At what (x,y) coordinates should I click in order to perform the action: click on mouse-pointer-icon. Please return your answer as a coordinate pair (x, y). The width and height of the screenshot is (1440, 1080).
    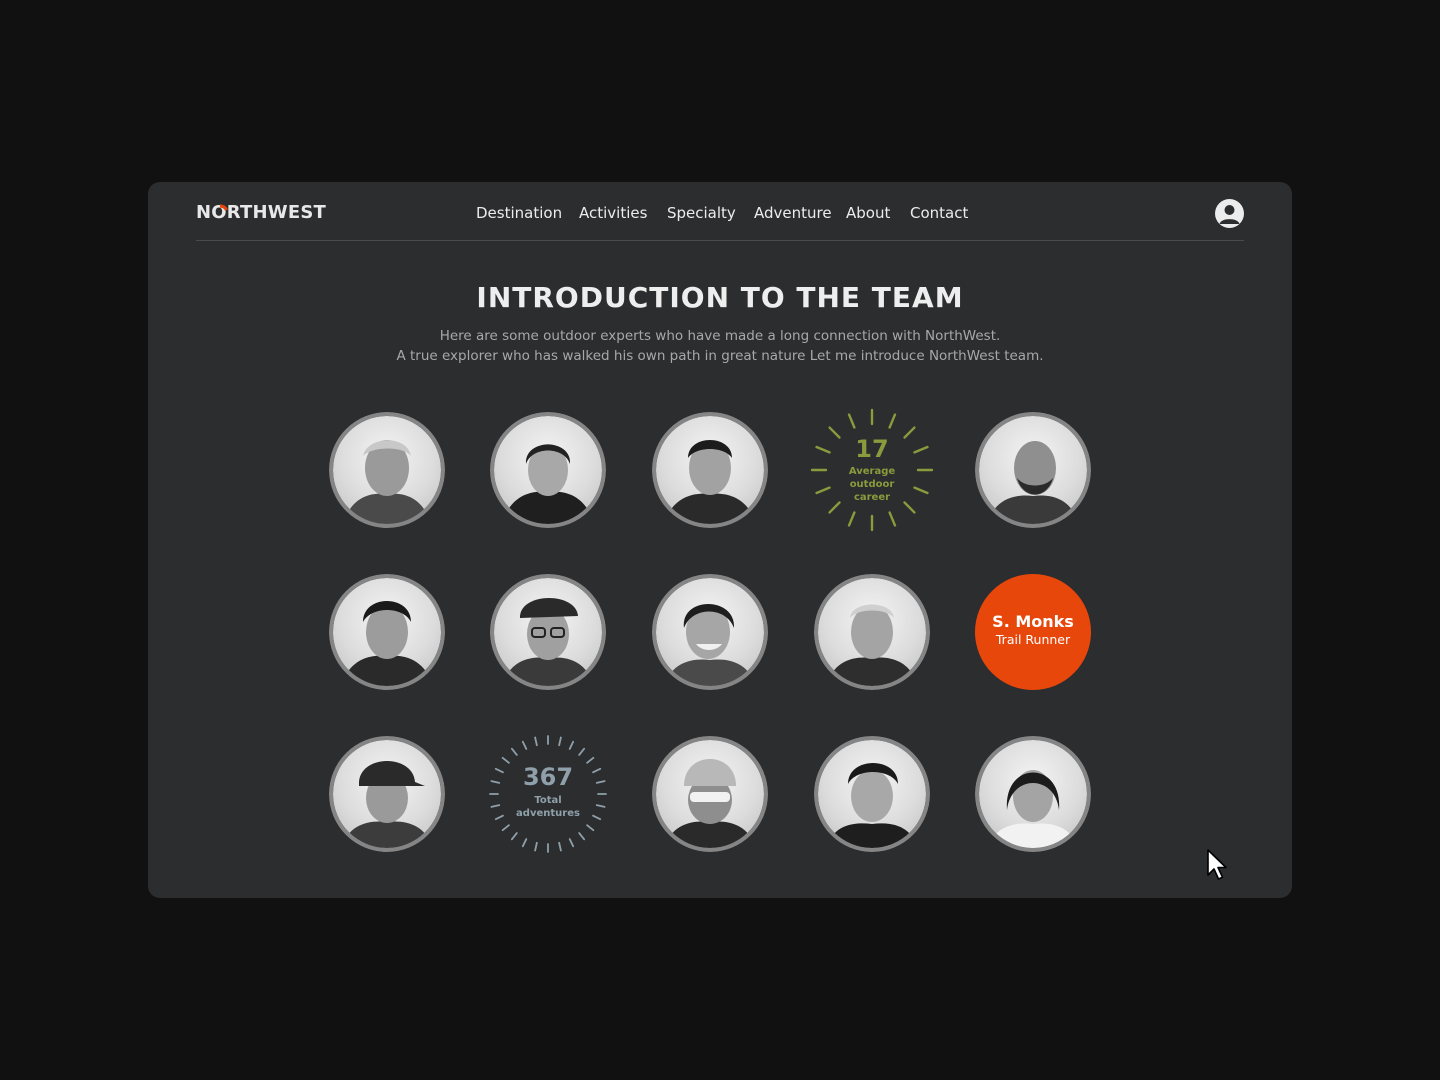
    Looking at the image, I should click on (1217, 864).